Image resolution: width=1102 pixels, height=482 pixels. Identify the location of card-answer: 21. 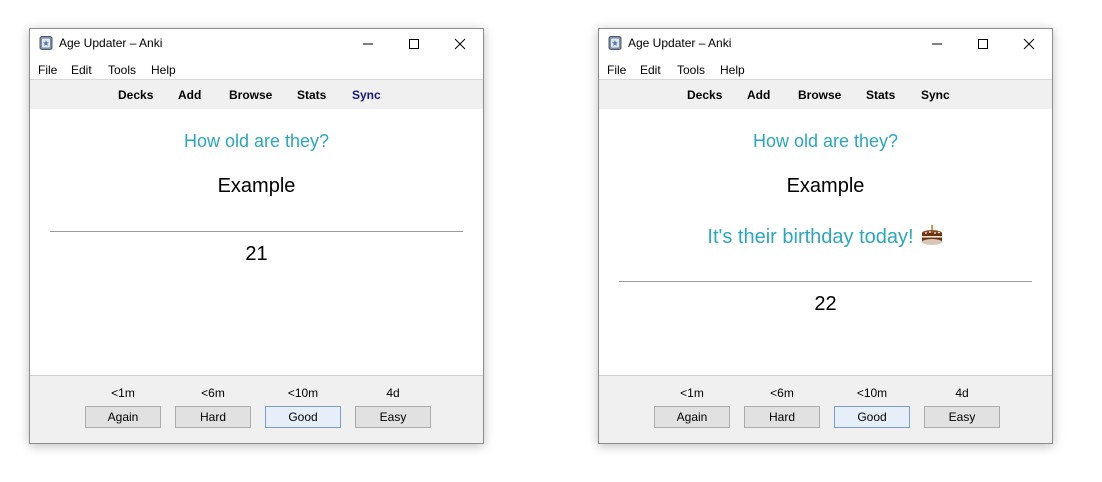
(256, 254).